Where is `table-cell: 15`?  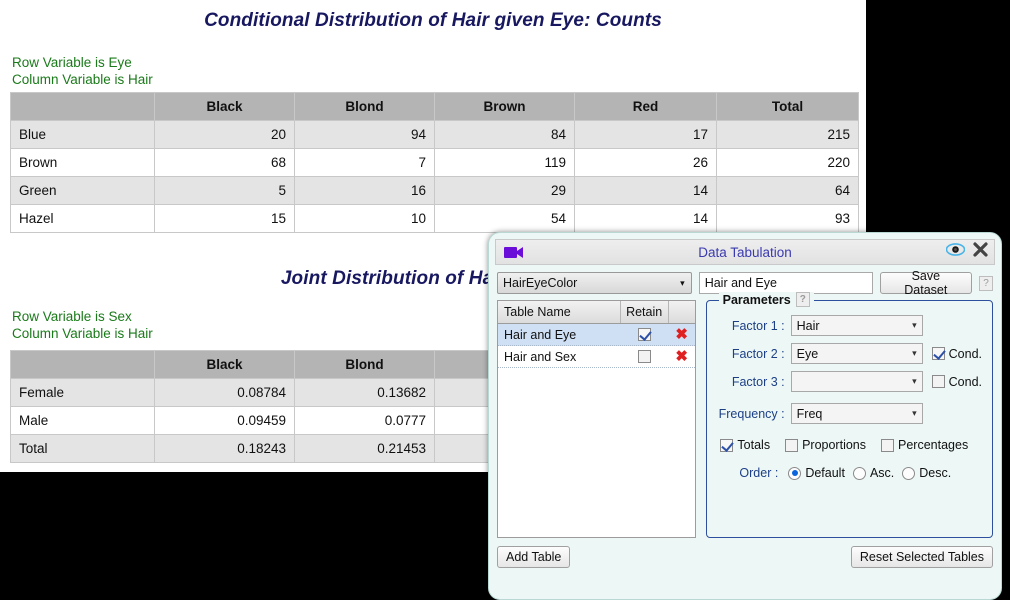
table-cell: 15 is located at coordinates (224, 218).